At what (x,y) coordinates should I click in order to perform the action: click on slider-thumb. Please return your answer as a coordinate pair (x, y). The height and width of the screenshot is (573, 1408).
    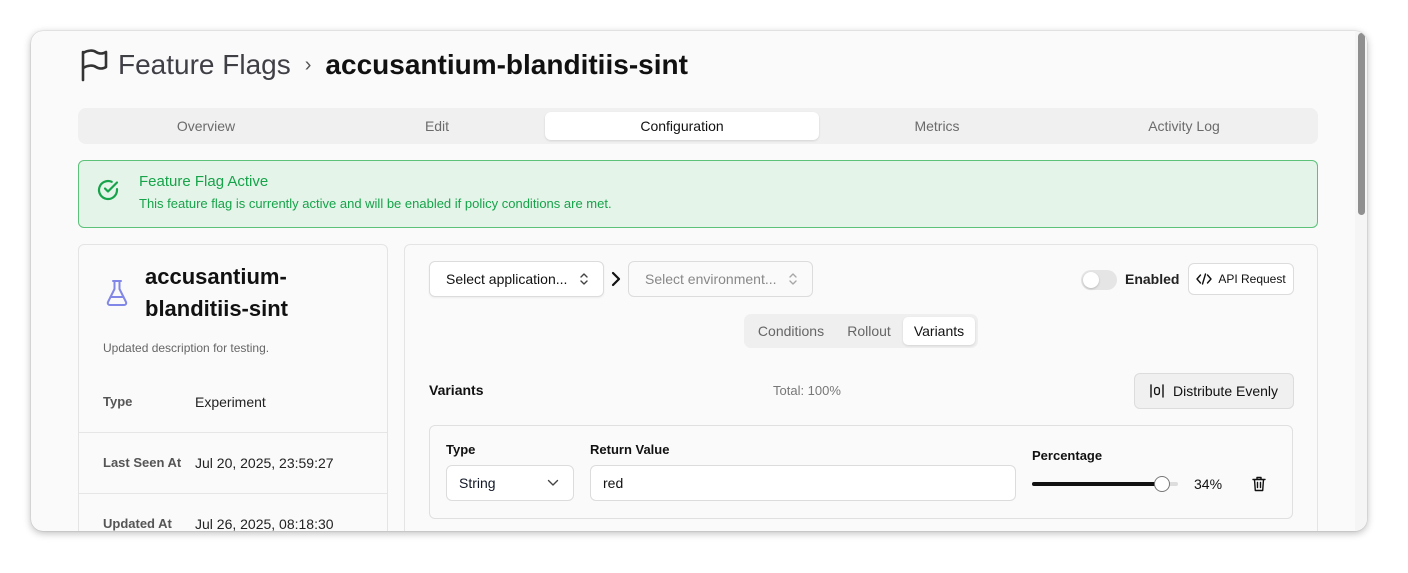
    Looking at the image, I should click on (1162, 484).